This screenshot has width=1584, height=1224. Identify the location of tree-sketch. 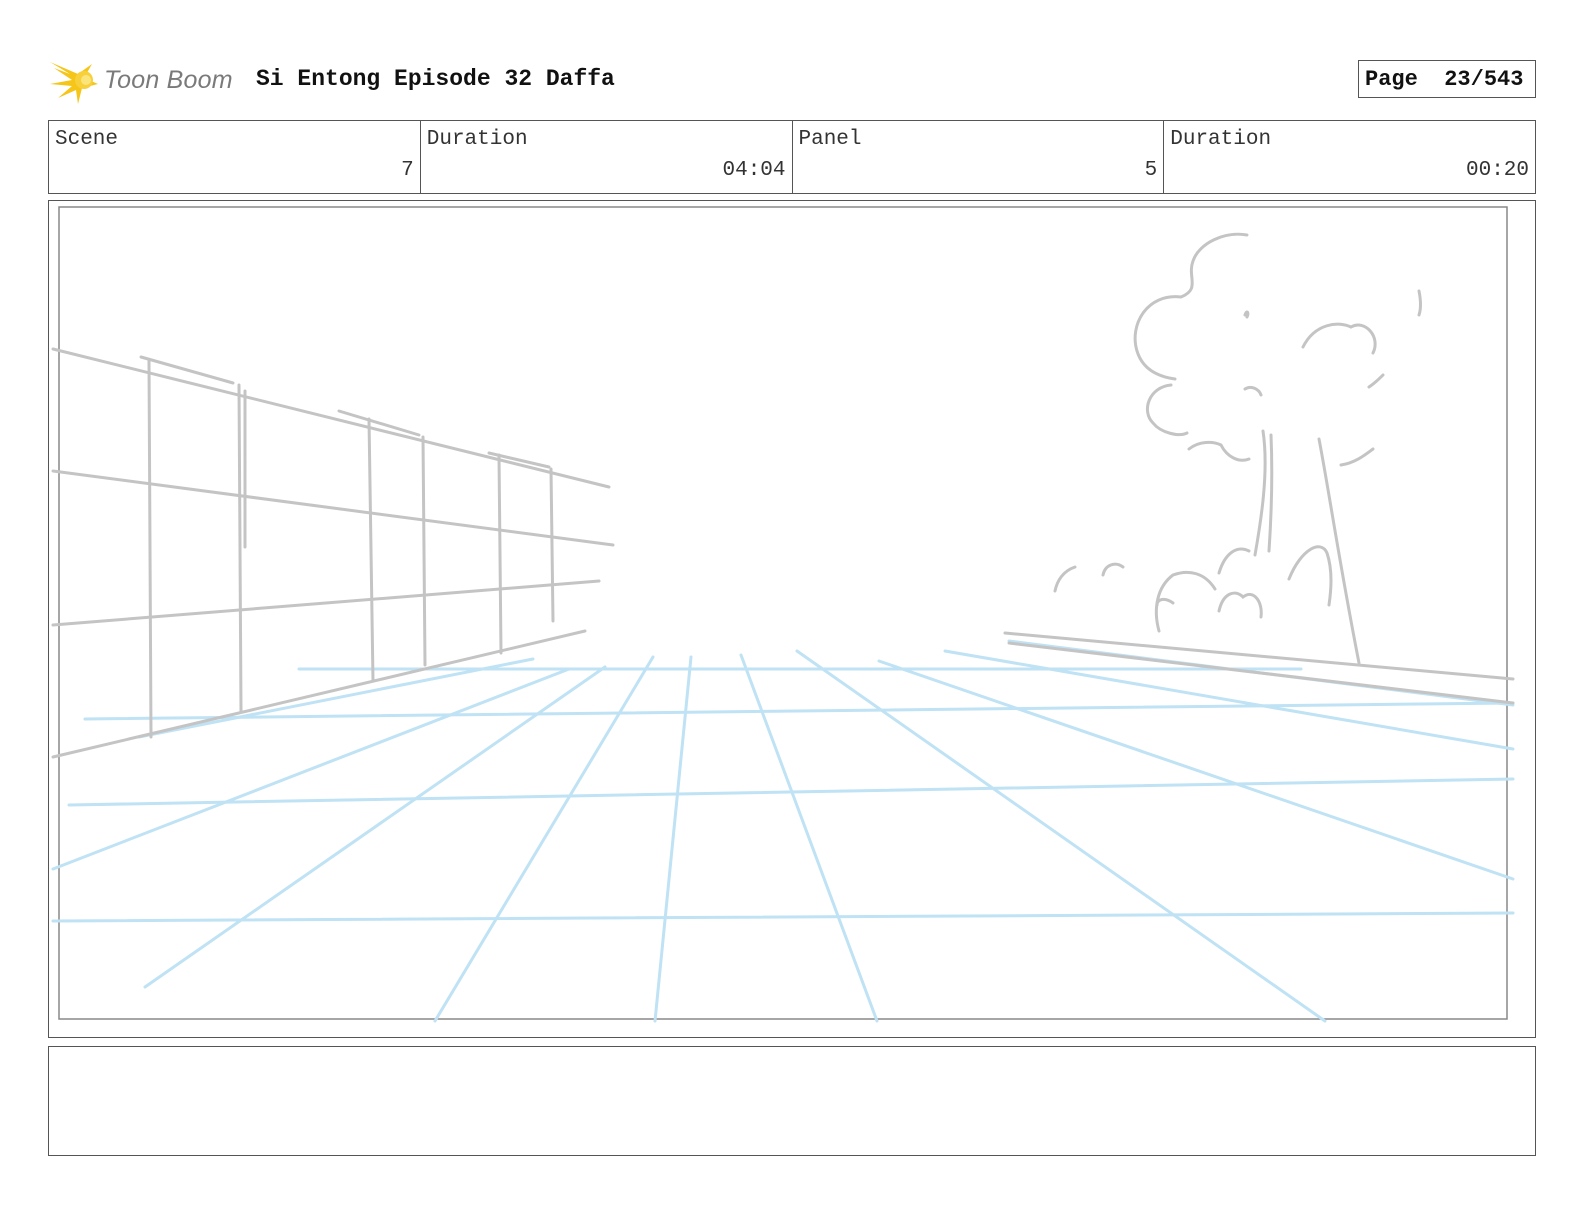
(1259, 468).